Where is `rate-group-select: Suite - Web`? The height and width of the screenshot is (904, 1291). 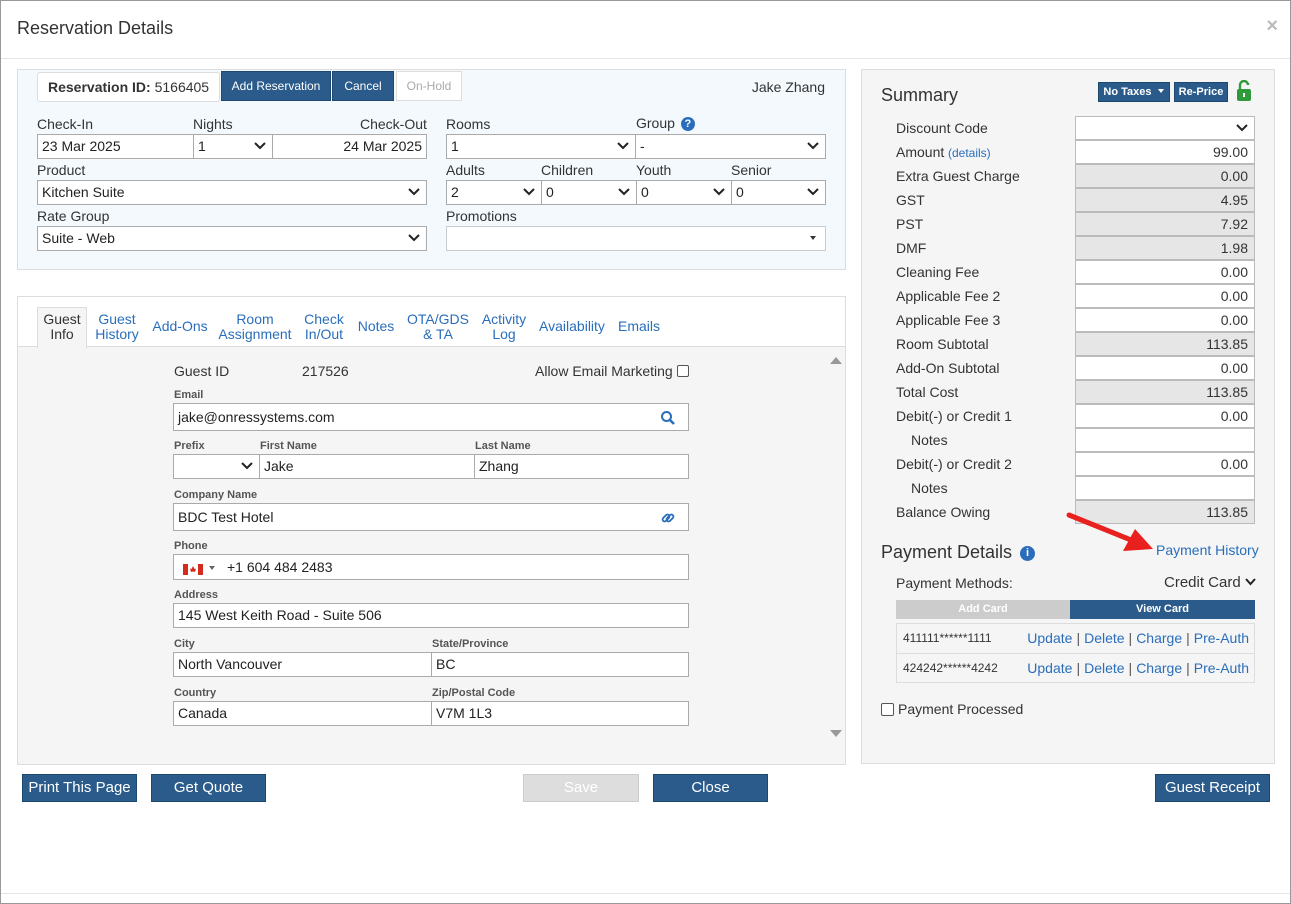 rate-group-select: Suite - Web is located at coordinates (232, 238).